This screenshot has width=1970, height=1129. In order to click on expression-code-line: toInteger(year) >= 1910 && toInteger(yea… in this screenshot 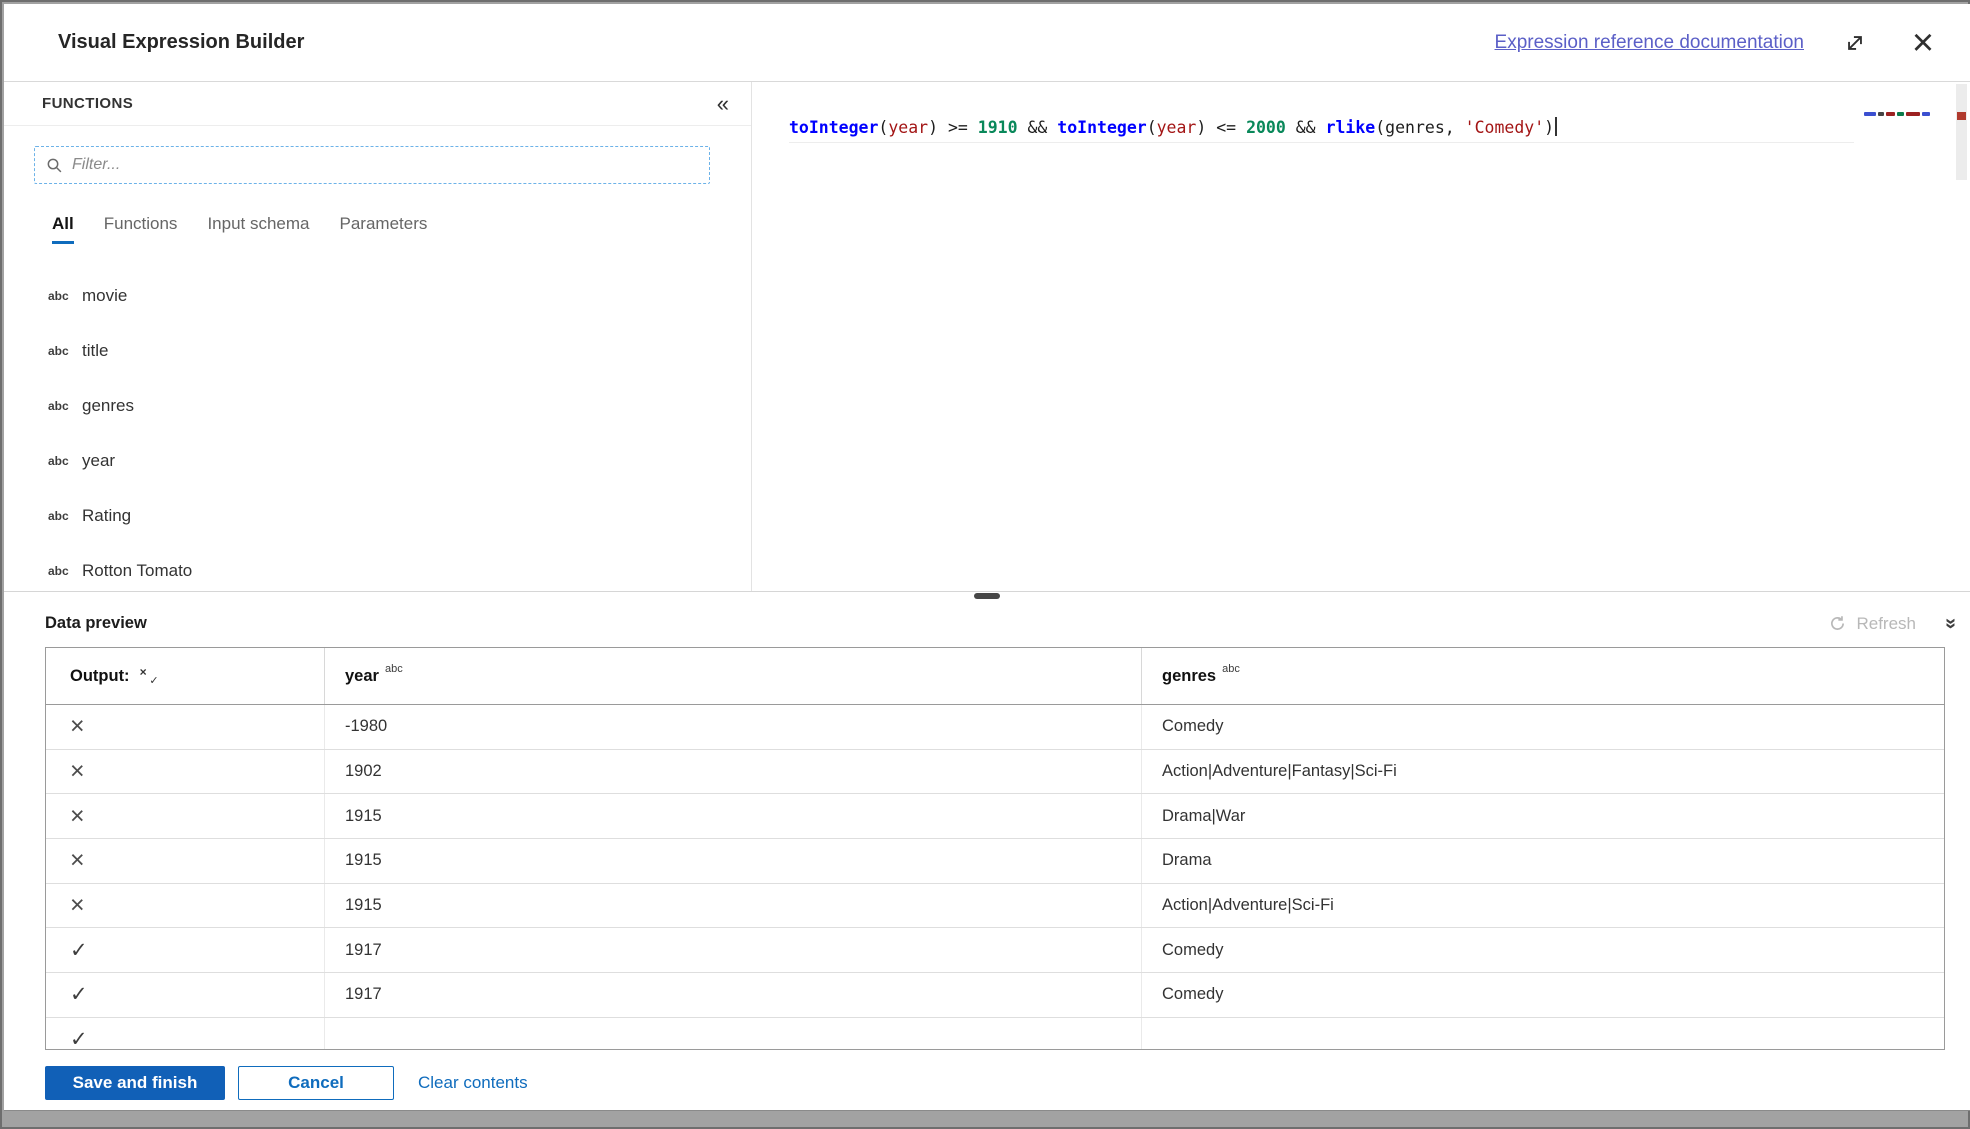, I will do `click(1321, 128)`.